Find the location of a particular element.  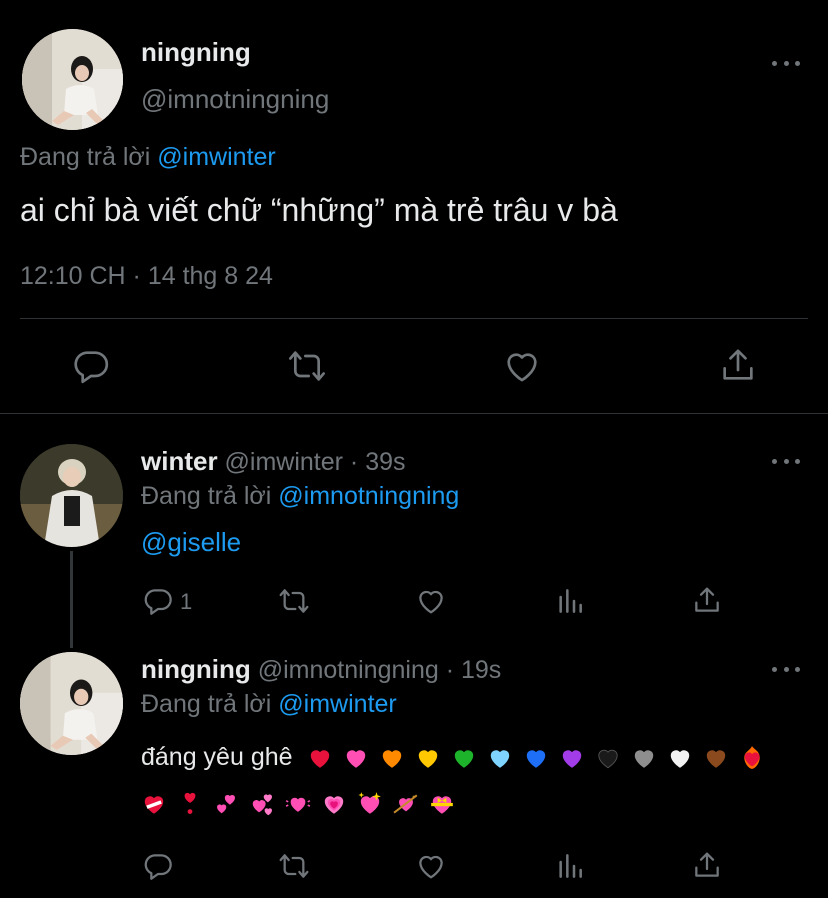

heart-with-arrow-icon is located at coordinates (406, 804).